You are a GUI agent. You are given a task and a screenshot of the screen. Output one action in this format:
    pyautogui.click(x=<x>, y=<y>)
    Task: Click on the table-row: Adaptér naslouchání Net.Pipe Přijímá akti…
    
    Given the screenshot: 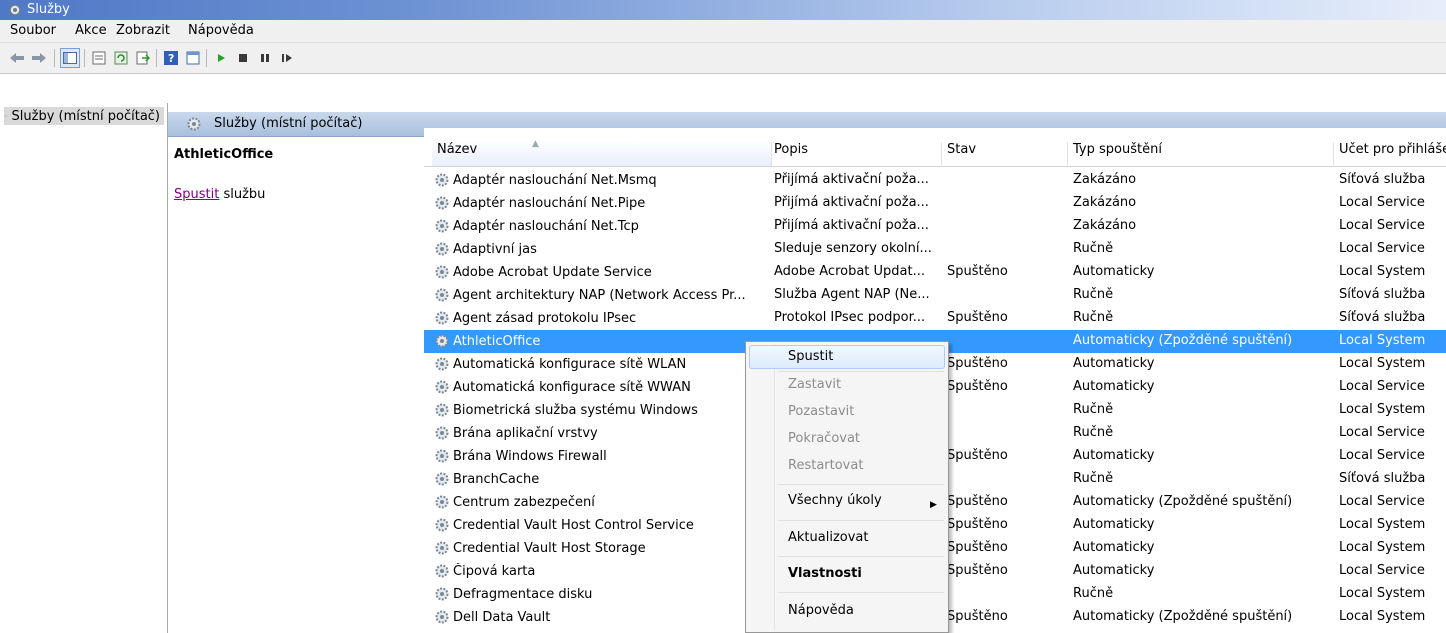 What is the action you would take?
    pyautogui.click(x=935, y=203)
    